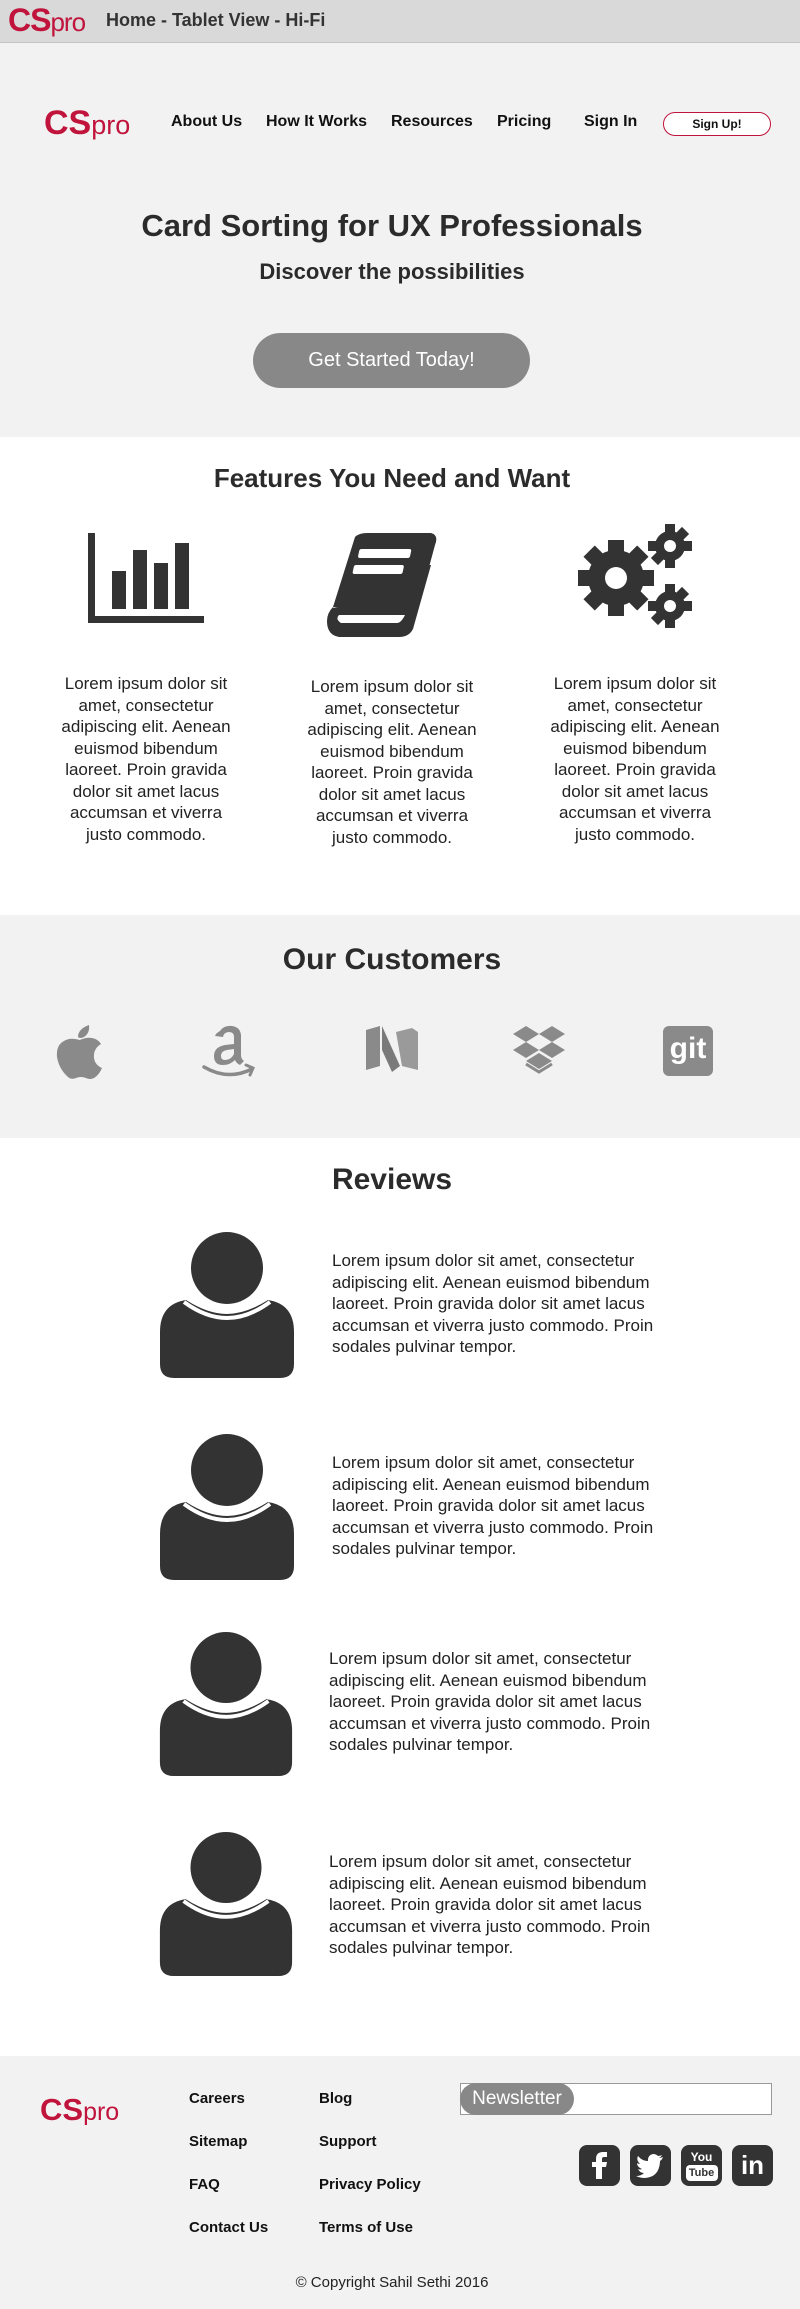 The width and height of the screenshot is (800, 2309). What do you see at coordinates (348, 2141) in the screenshot?
I see `footer-link-support: Support` at bounding box center [348, 2141].